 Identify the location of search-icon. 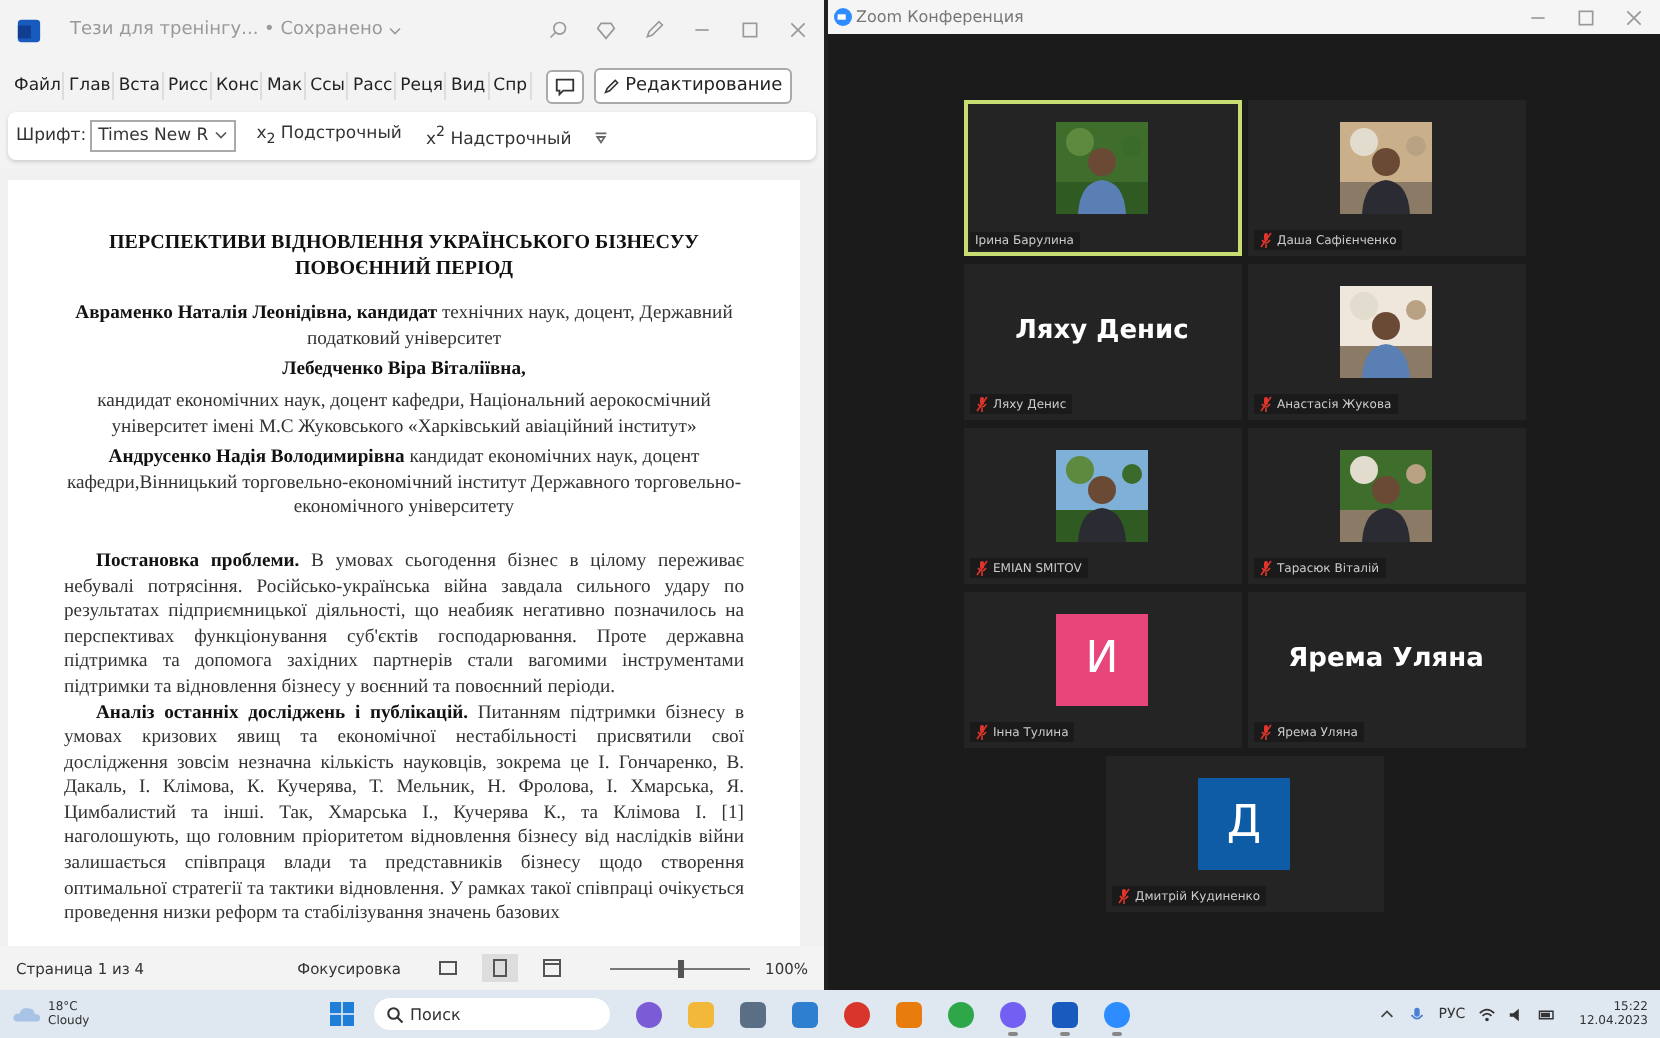
(394, 1014).